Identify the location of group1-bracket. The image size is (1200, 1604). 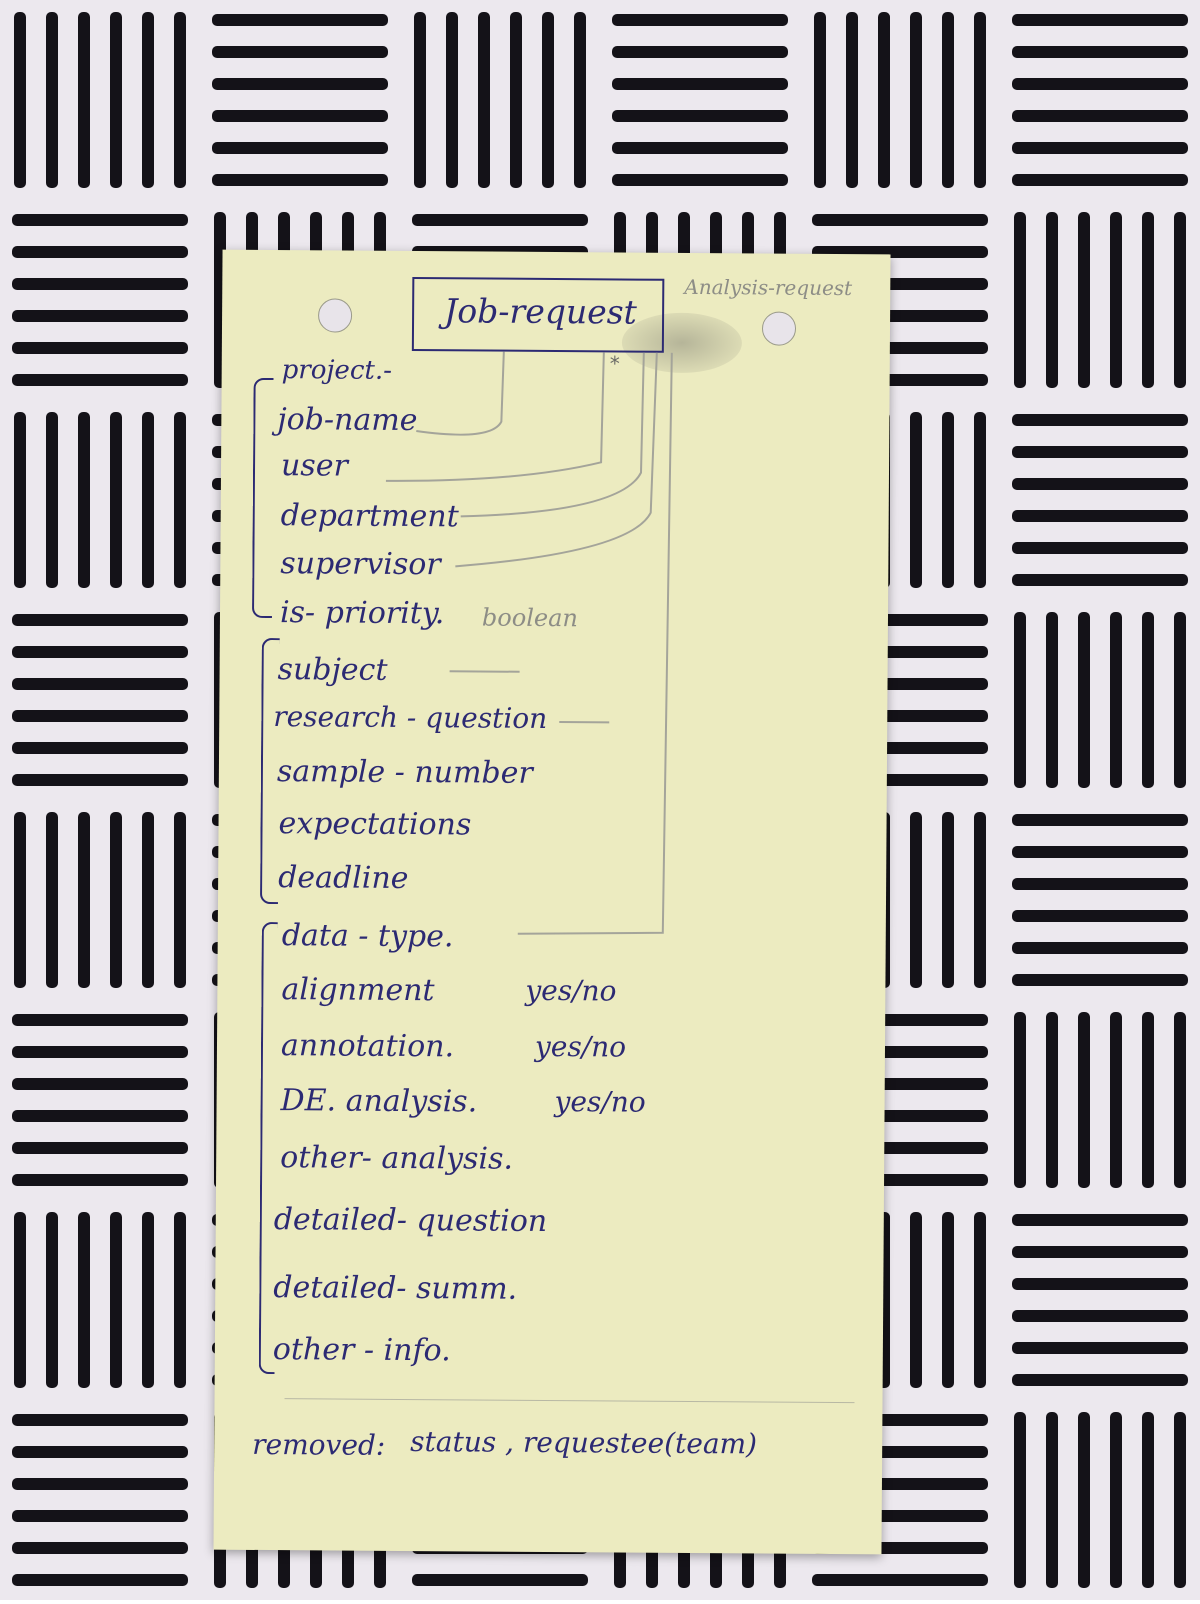
(262, 498).